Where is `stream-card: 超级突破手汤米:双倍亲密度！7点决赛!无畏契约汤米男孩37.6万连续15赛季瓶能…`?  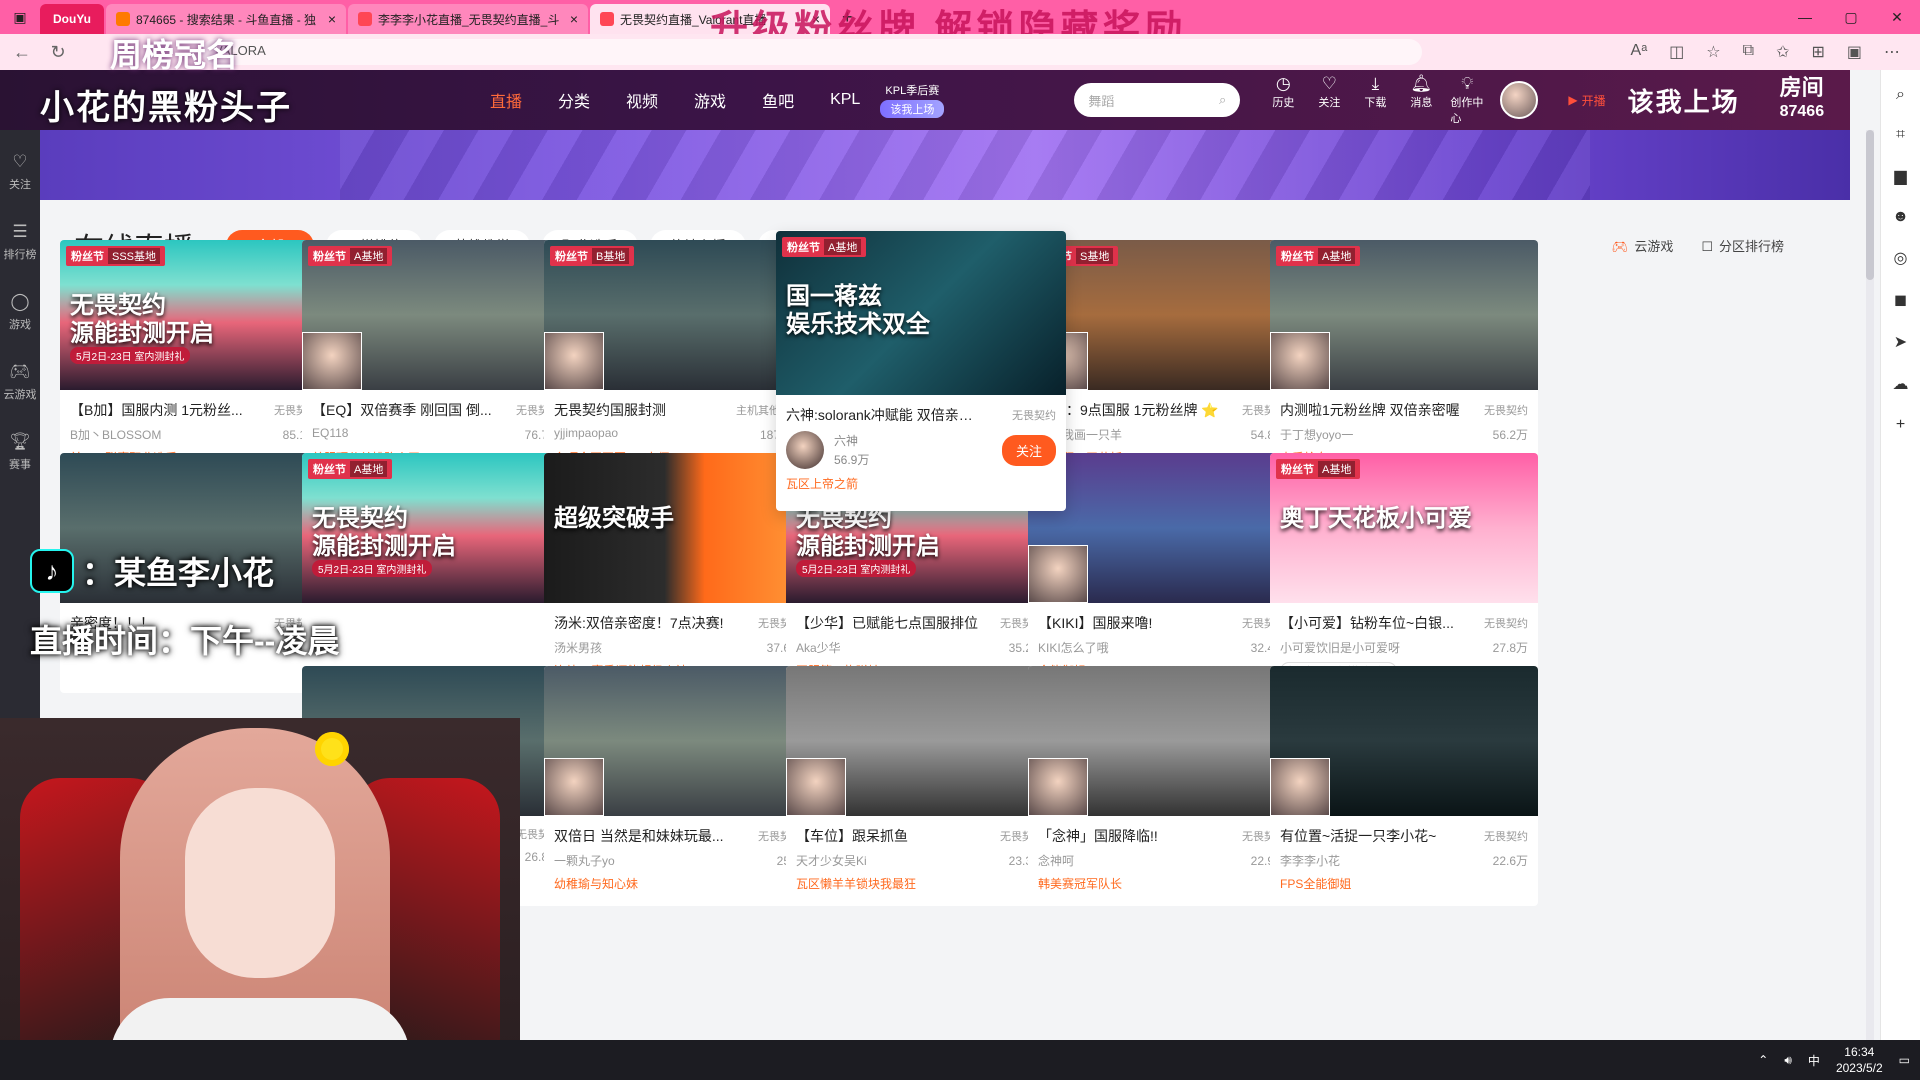 stream-card: 超级突破手汤米:双倍亲密度！7点决赛!无畏契约汤米男孩37.6万连续15赛季瓶能… is located at coordinates (678, 573).